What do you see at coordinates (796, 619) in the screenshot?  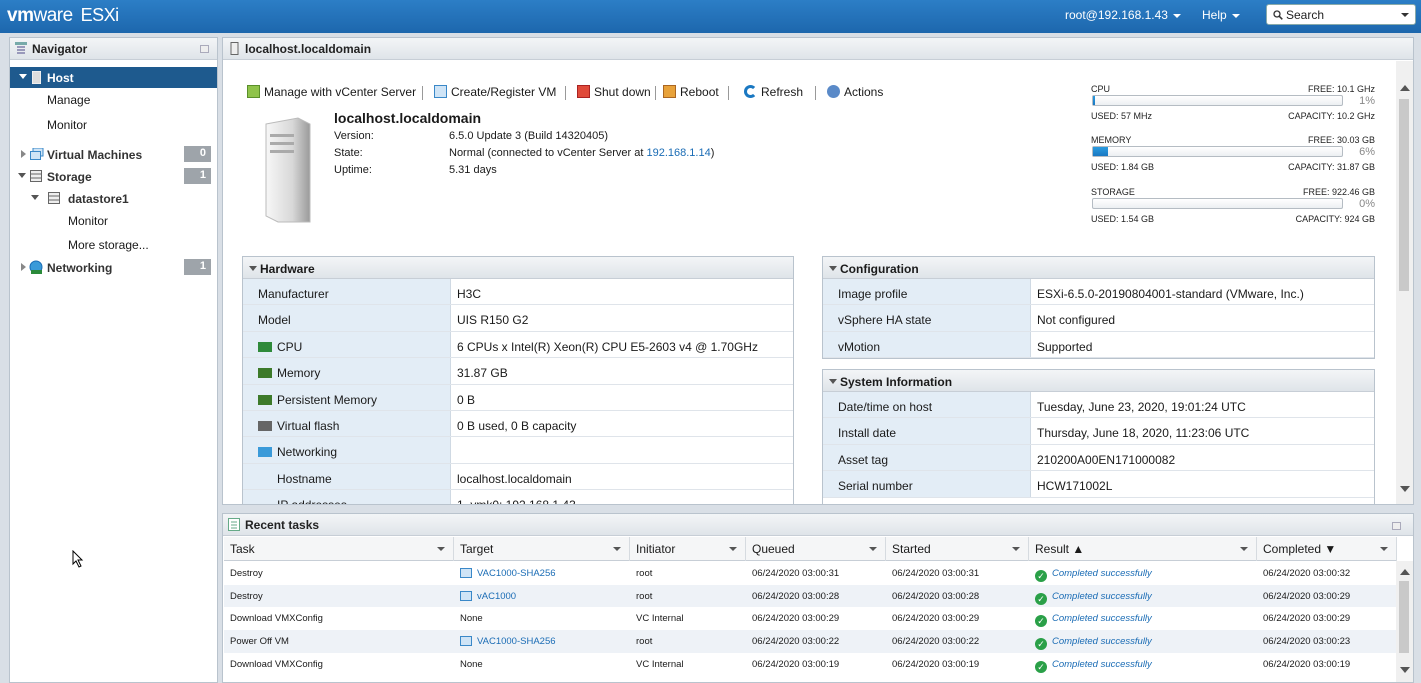 I see `task-queued: 06/24/2020 03:00:29` at bounding box center [796, 619].